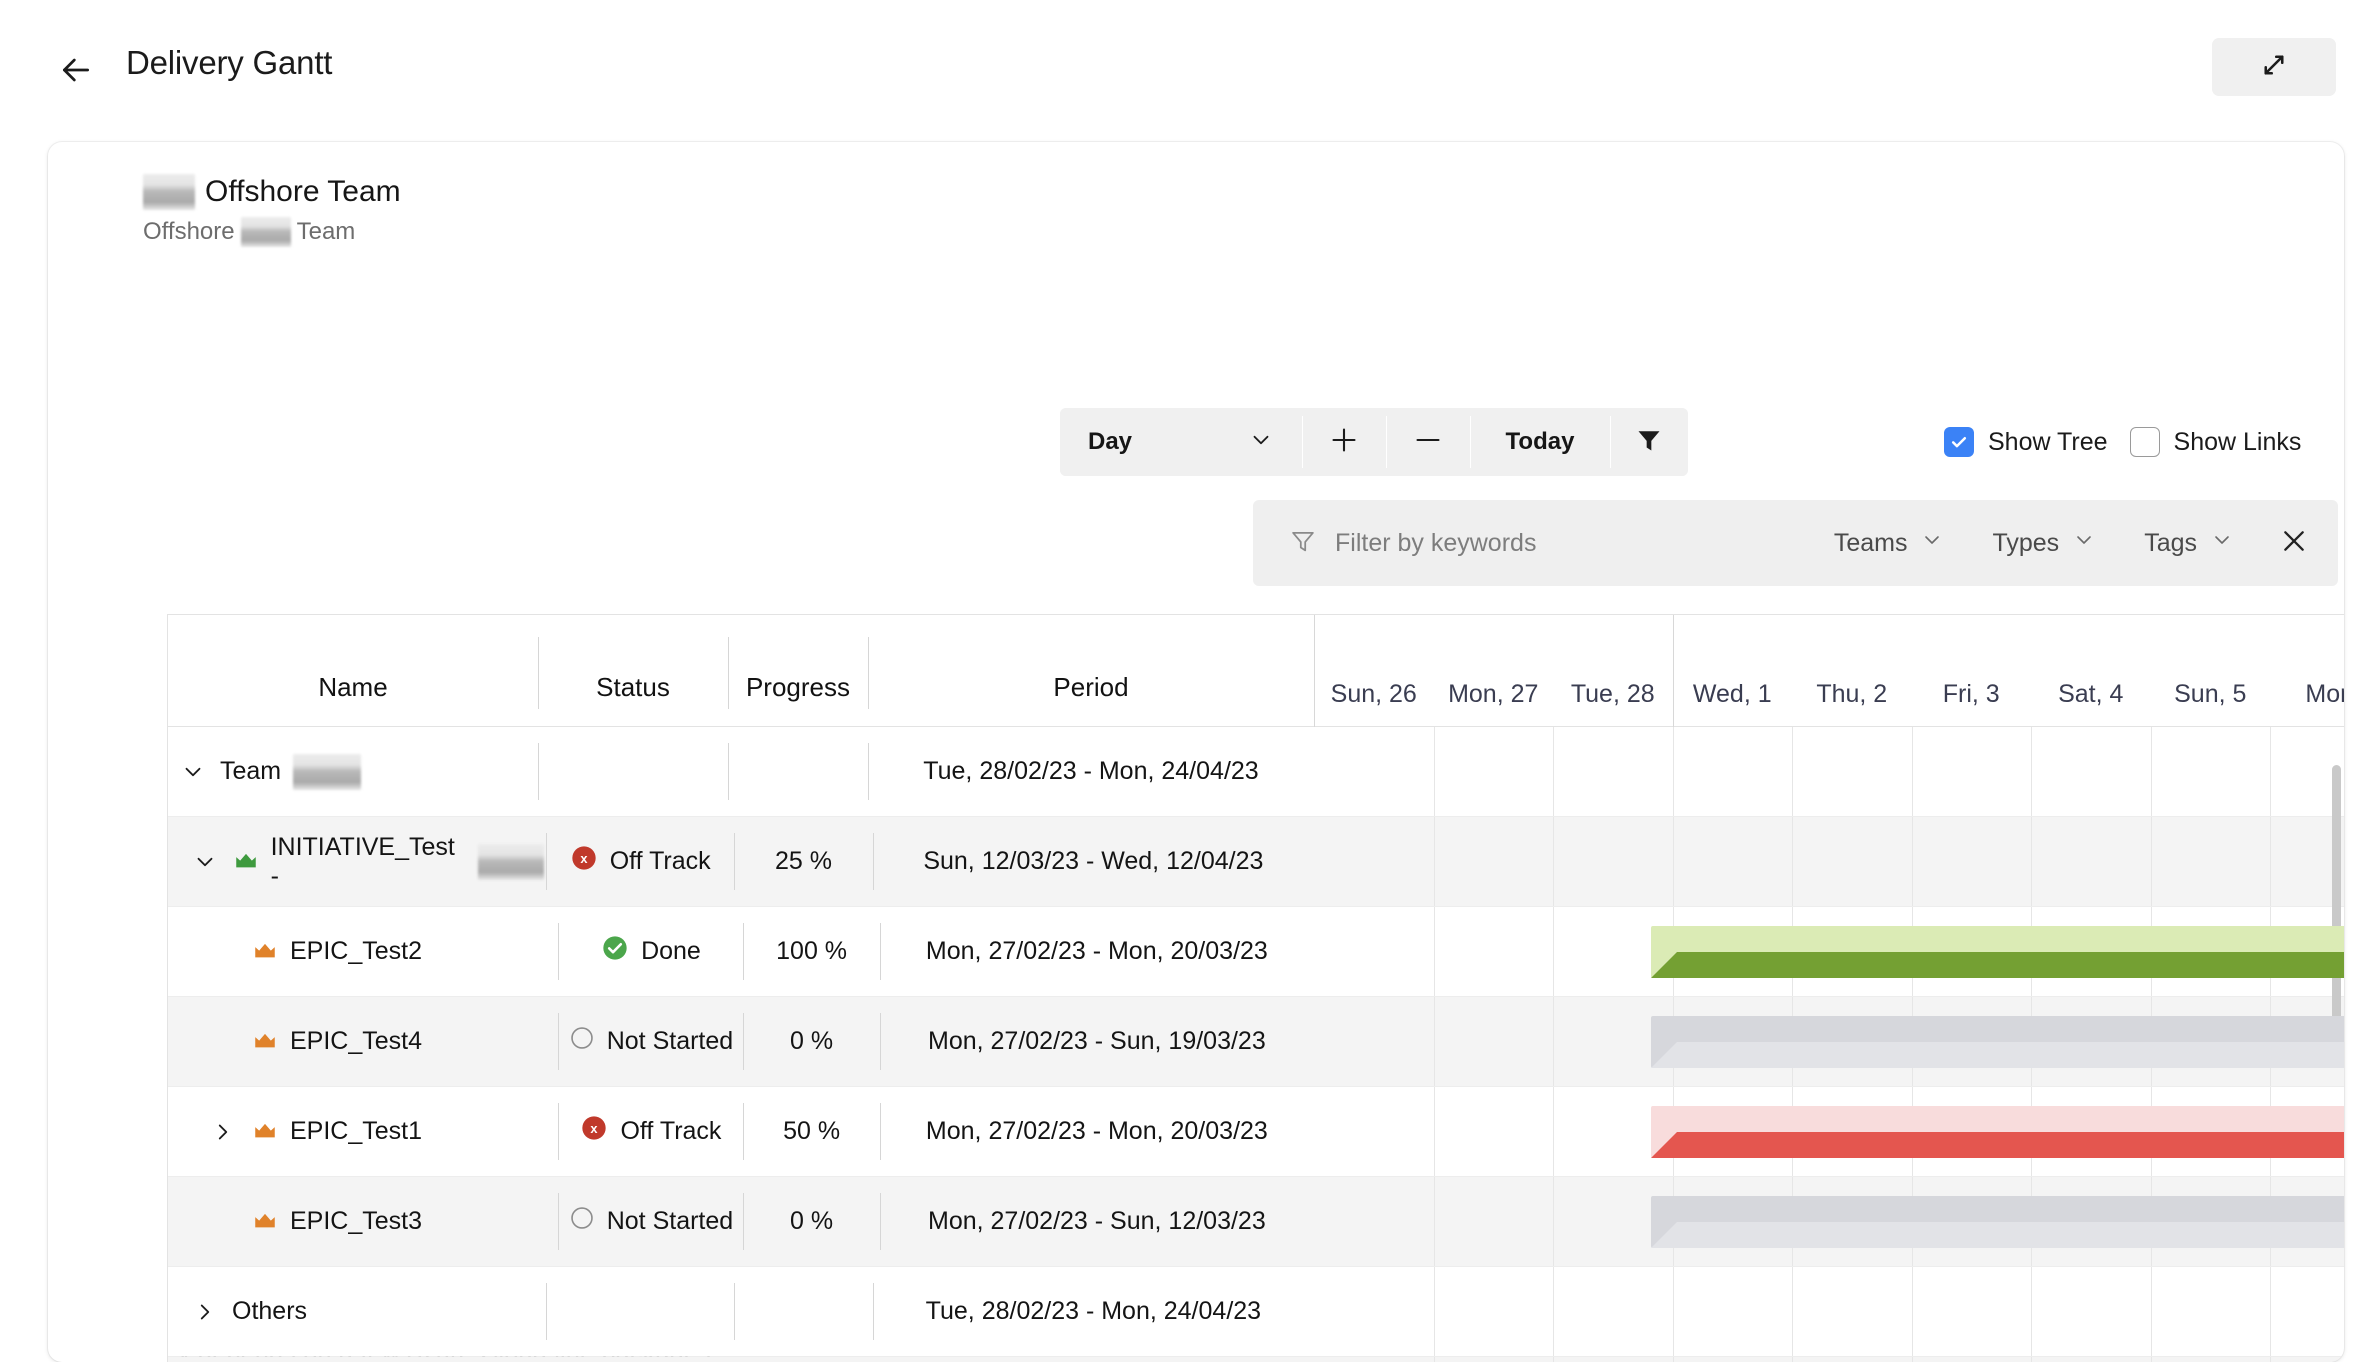 The width and height of the screenshot is (2378, 1362). What do you see at coordinates (1314, 671) in the screenshot?
I see `timeline-month-divider` at bounding box center [1314, 671].